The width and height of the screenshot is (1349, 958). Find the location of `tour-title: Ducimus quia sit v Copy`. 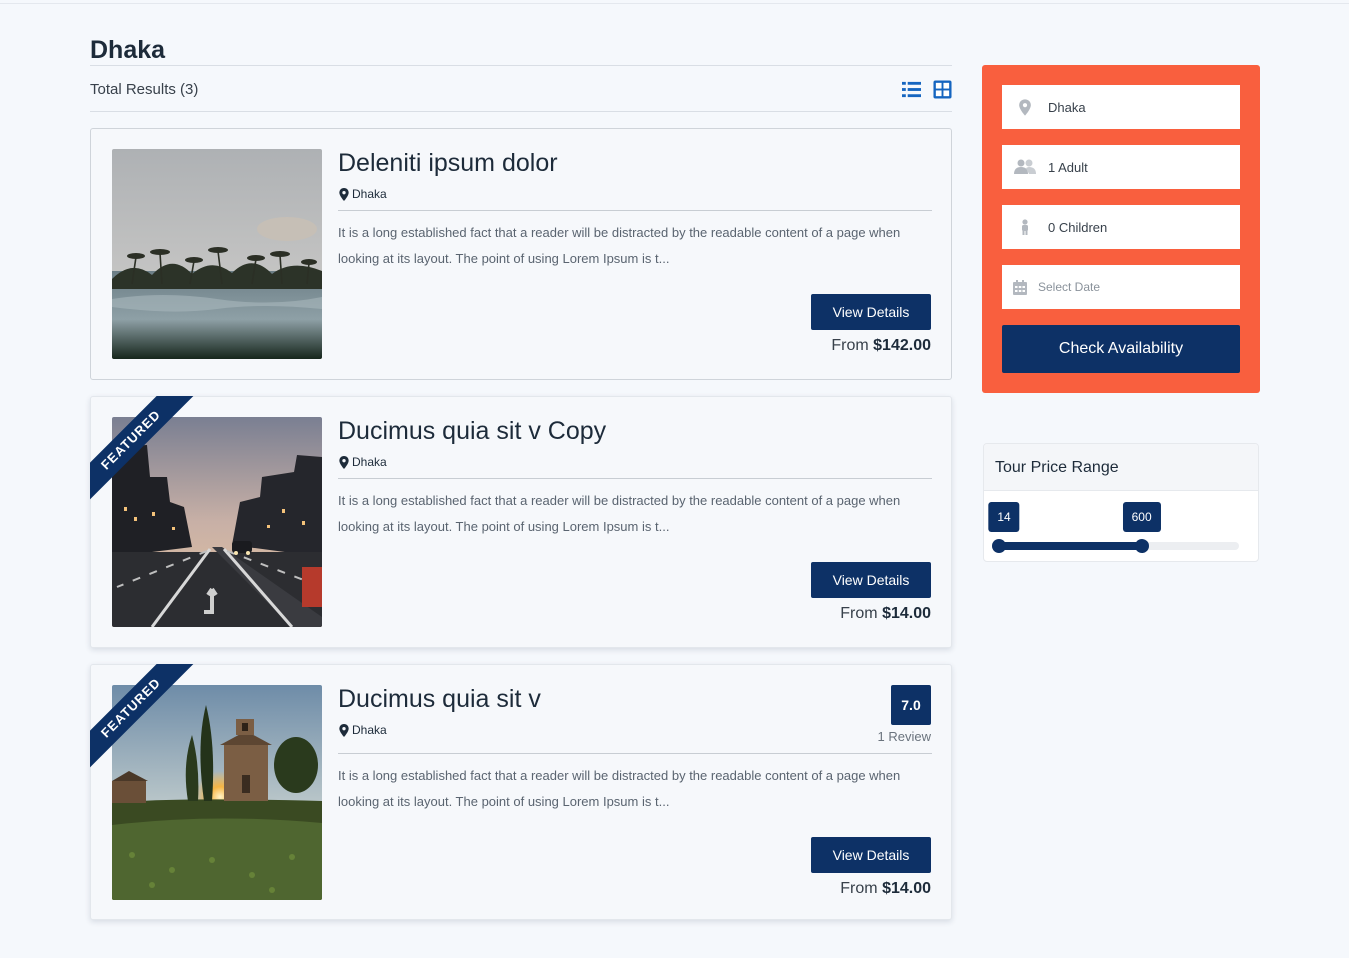

tour-title: Ducimus quia sit v Copy is located at coordinates (472, 431).